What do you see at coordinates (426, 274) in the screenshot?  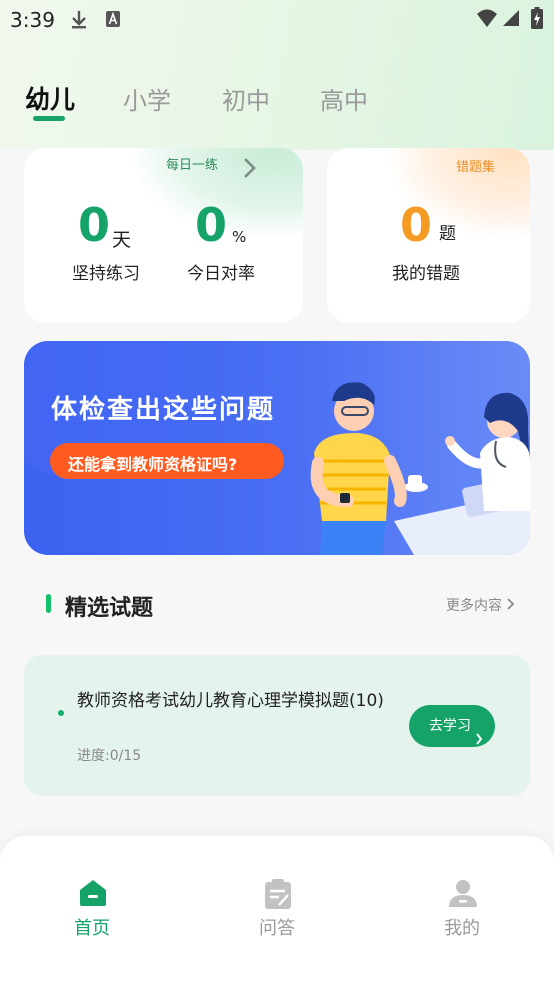 I see `mistakes-label: 我的错题` at bounding box center [426, 274].